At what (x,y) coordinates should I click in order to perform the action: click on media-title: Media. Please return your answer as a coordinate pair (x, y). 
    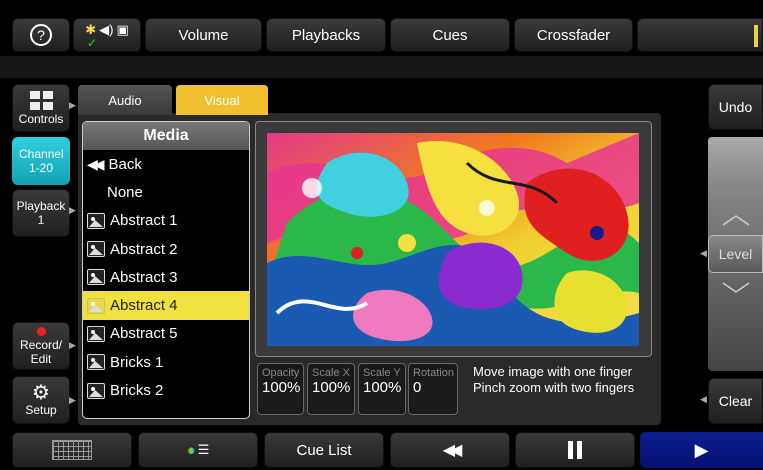
    Looking at the image, I should click on (166, 135).